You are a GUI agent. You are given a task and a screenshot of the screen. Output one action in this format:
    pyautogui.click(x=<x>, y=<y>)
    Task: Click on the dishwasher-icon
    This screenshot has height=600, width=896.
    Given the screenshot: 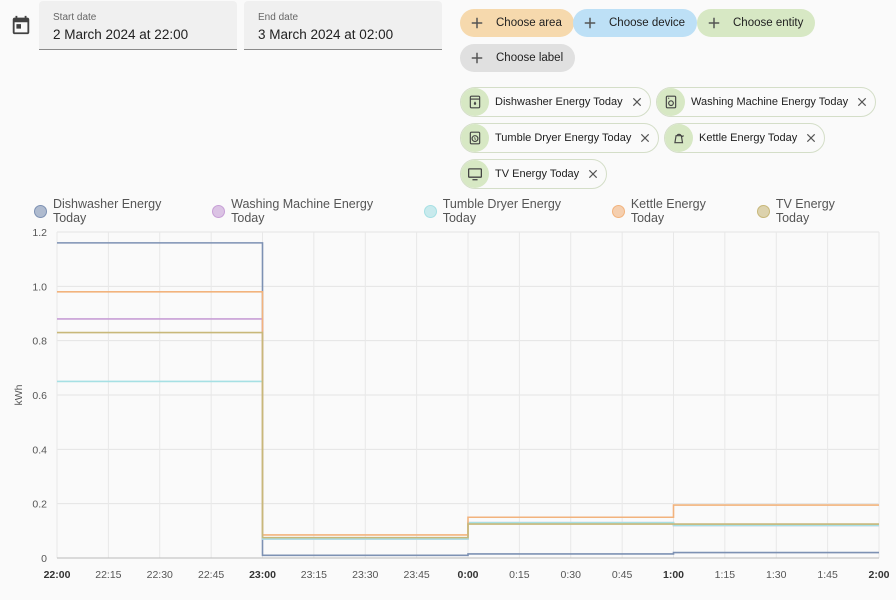 What is the action you would take?
    pyautogui.click(x=475, y=102)
    